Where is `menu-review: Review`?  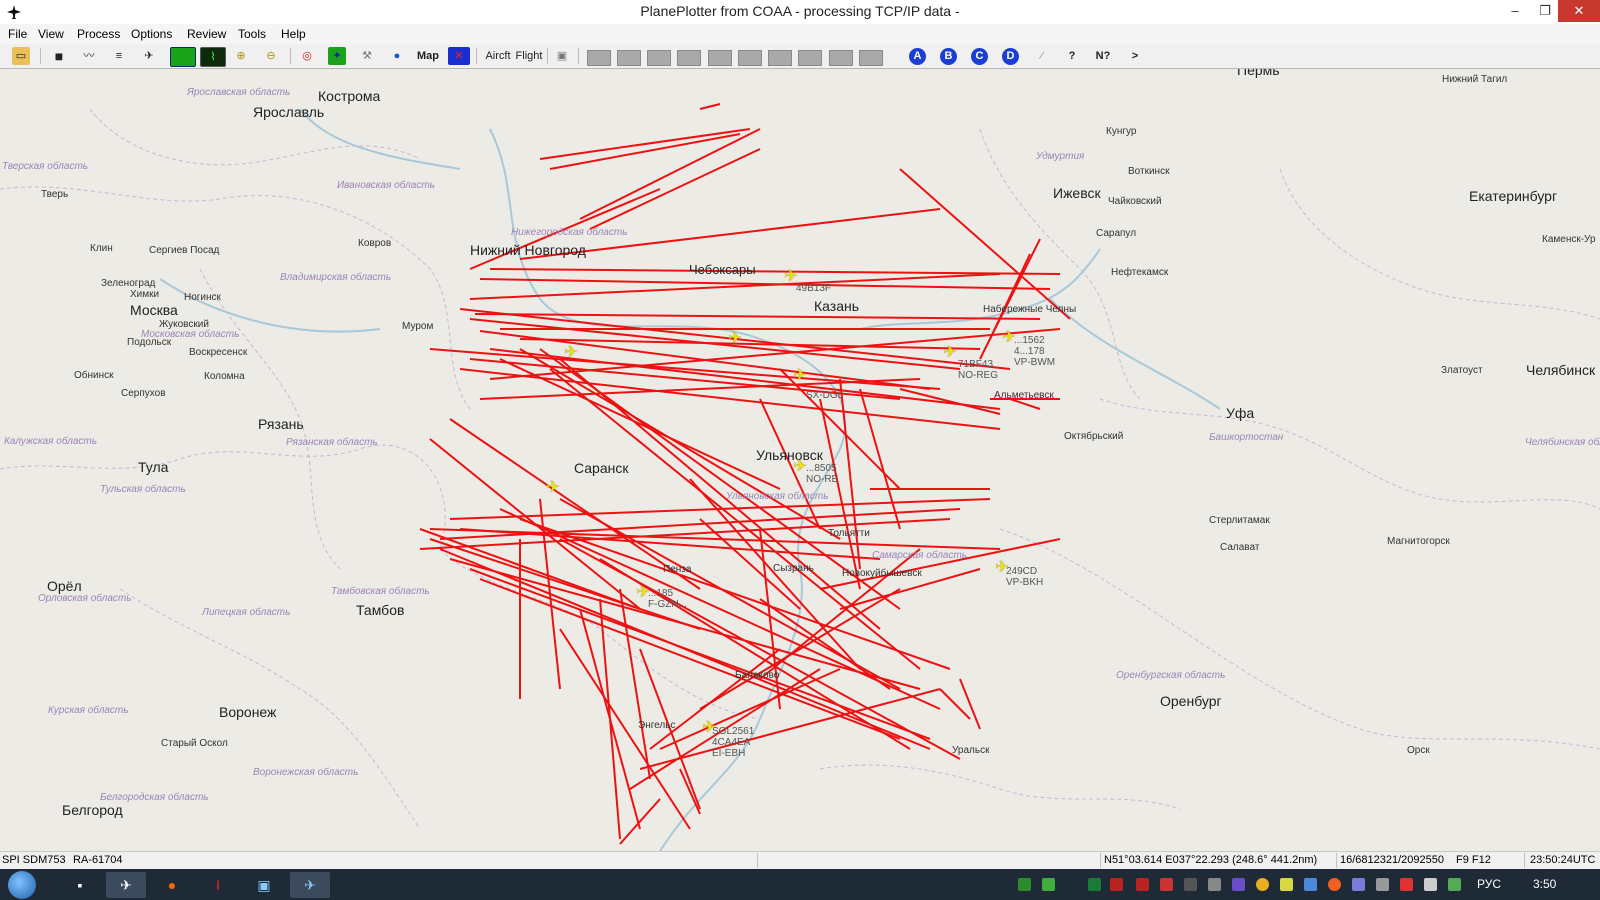 menu-review: Review is located at coordinates (206, 34).